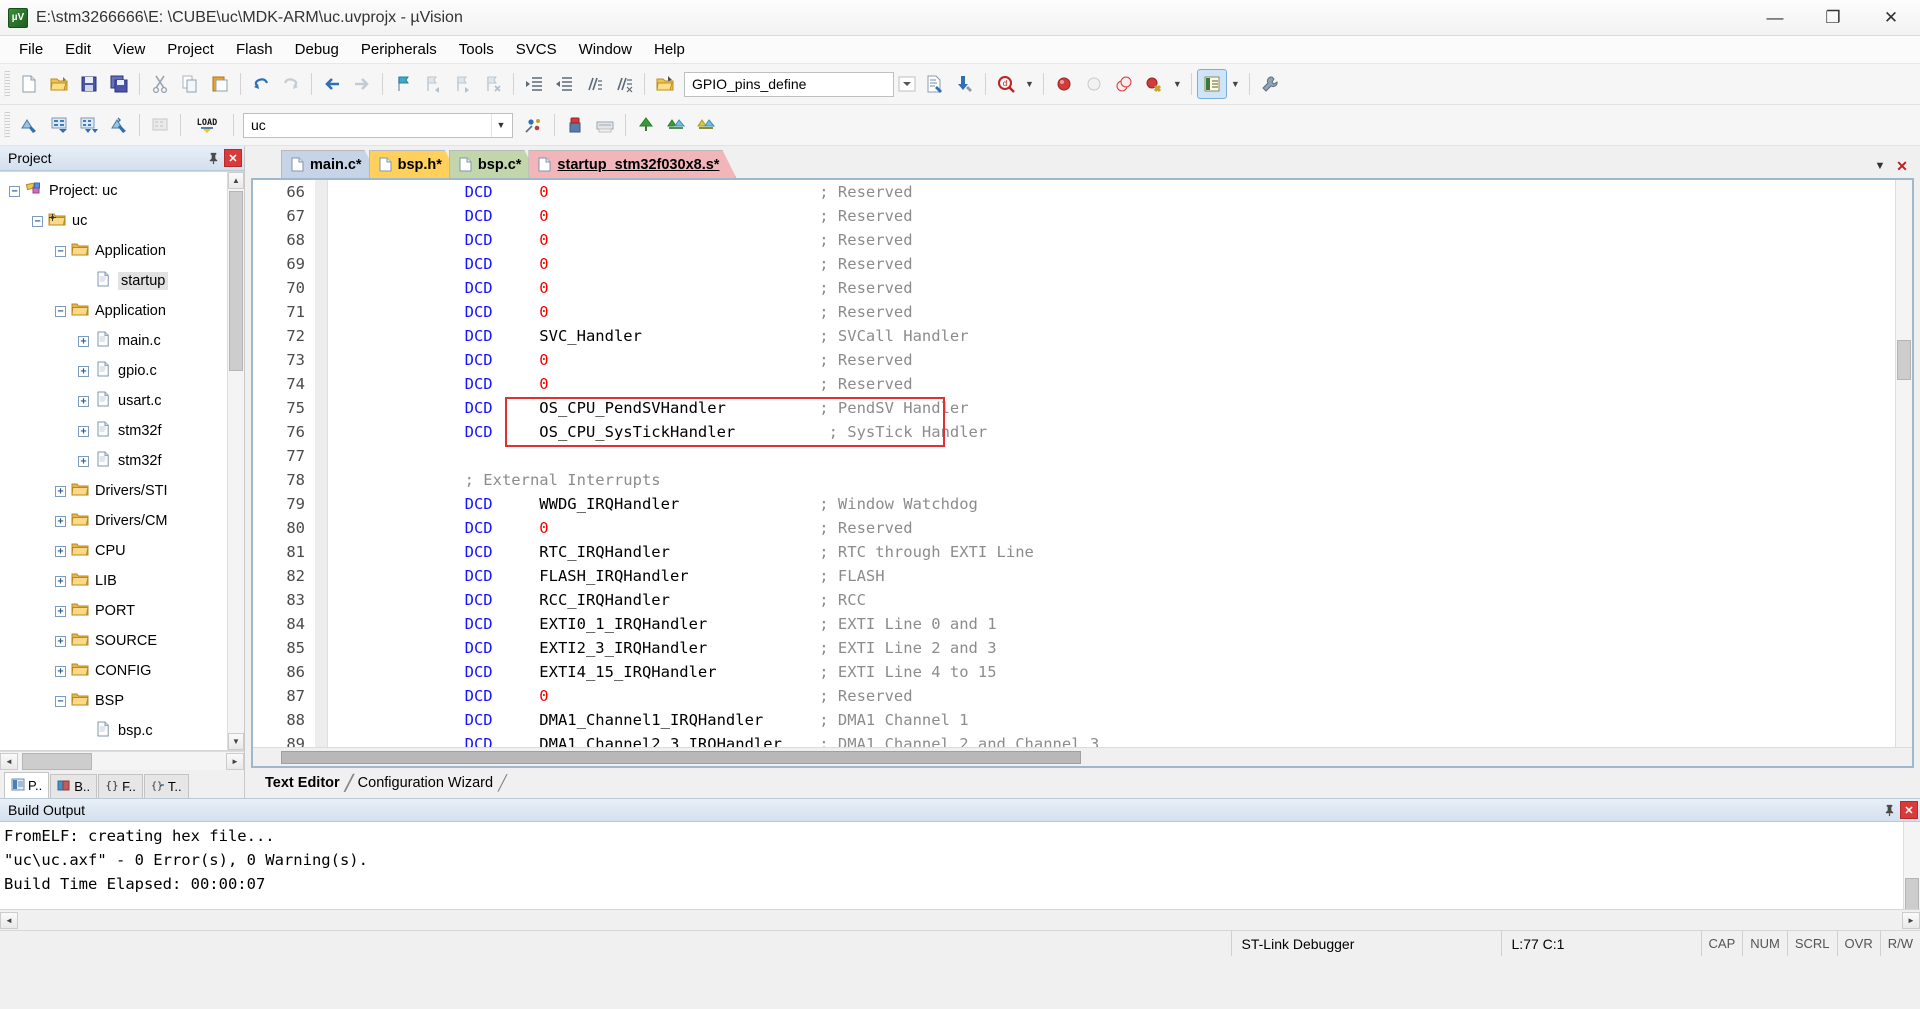 Image resolution: width=1920 pixels, height=1009 pixels. I want to click on bookmark-next-icon, so click(463, 84).